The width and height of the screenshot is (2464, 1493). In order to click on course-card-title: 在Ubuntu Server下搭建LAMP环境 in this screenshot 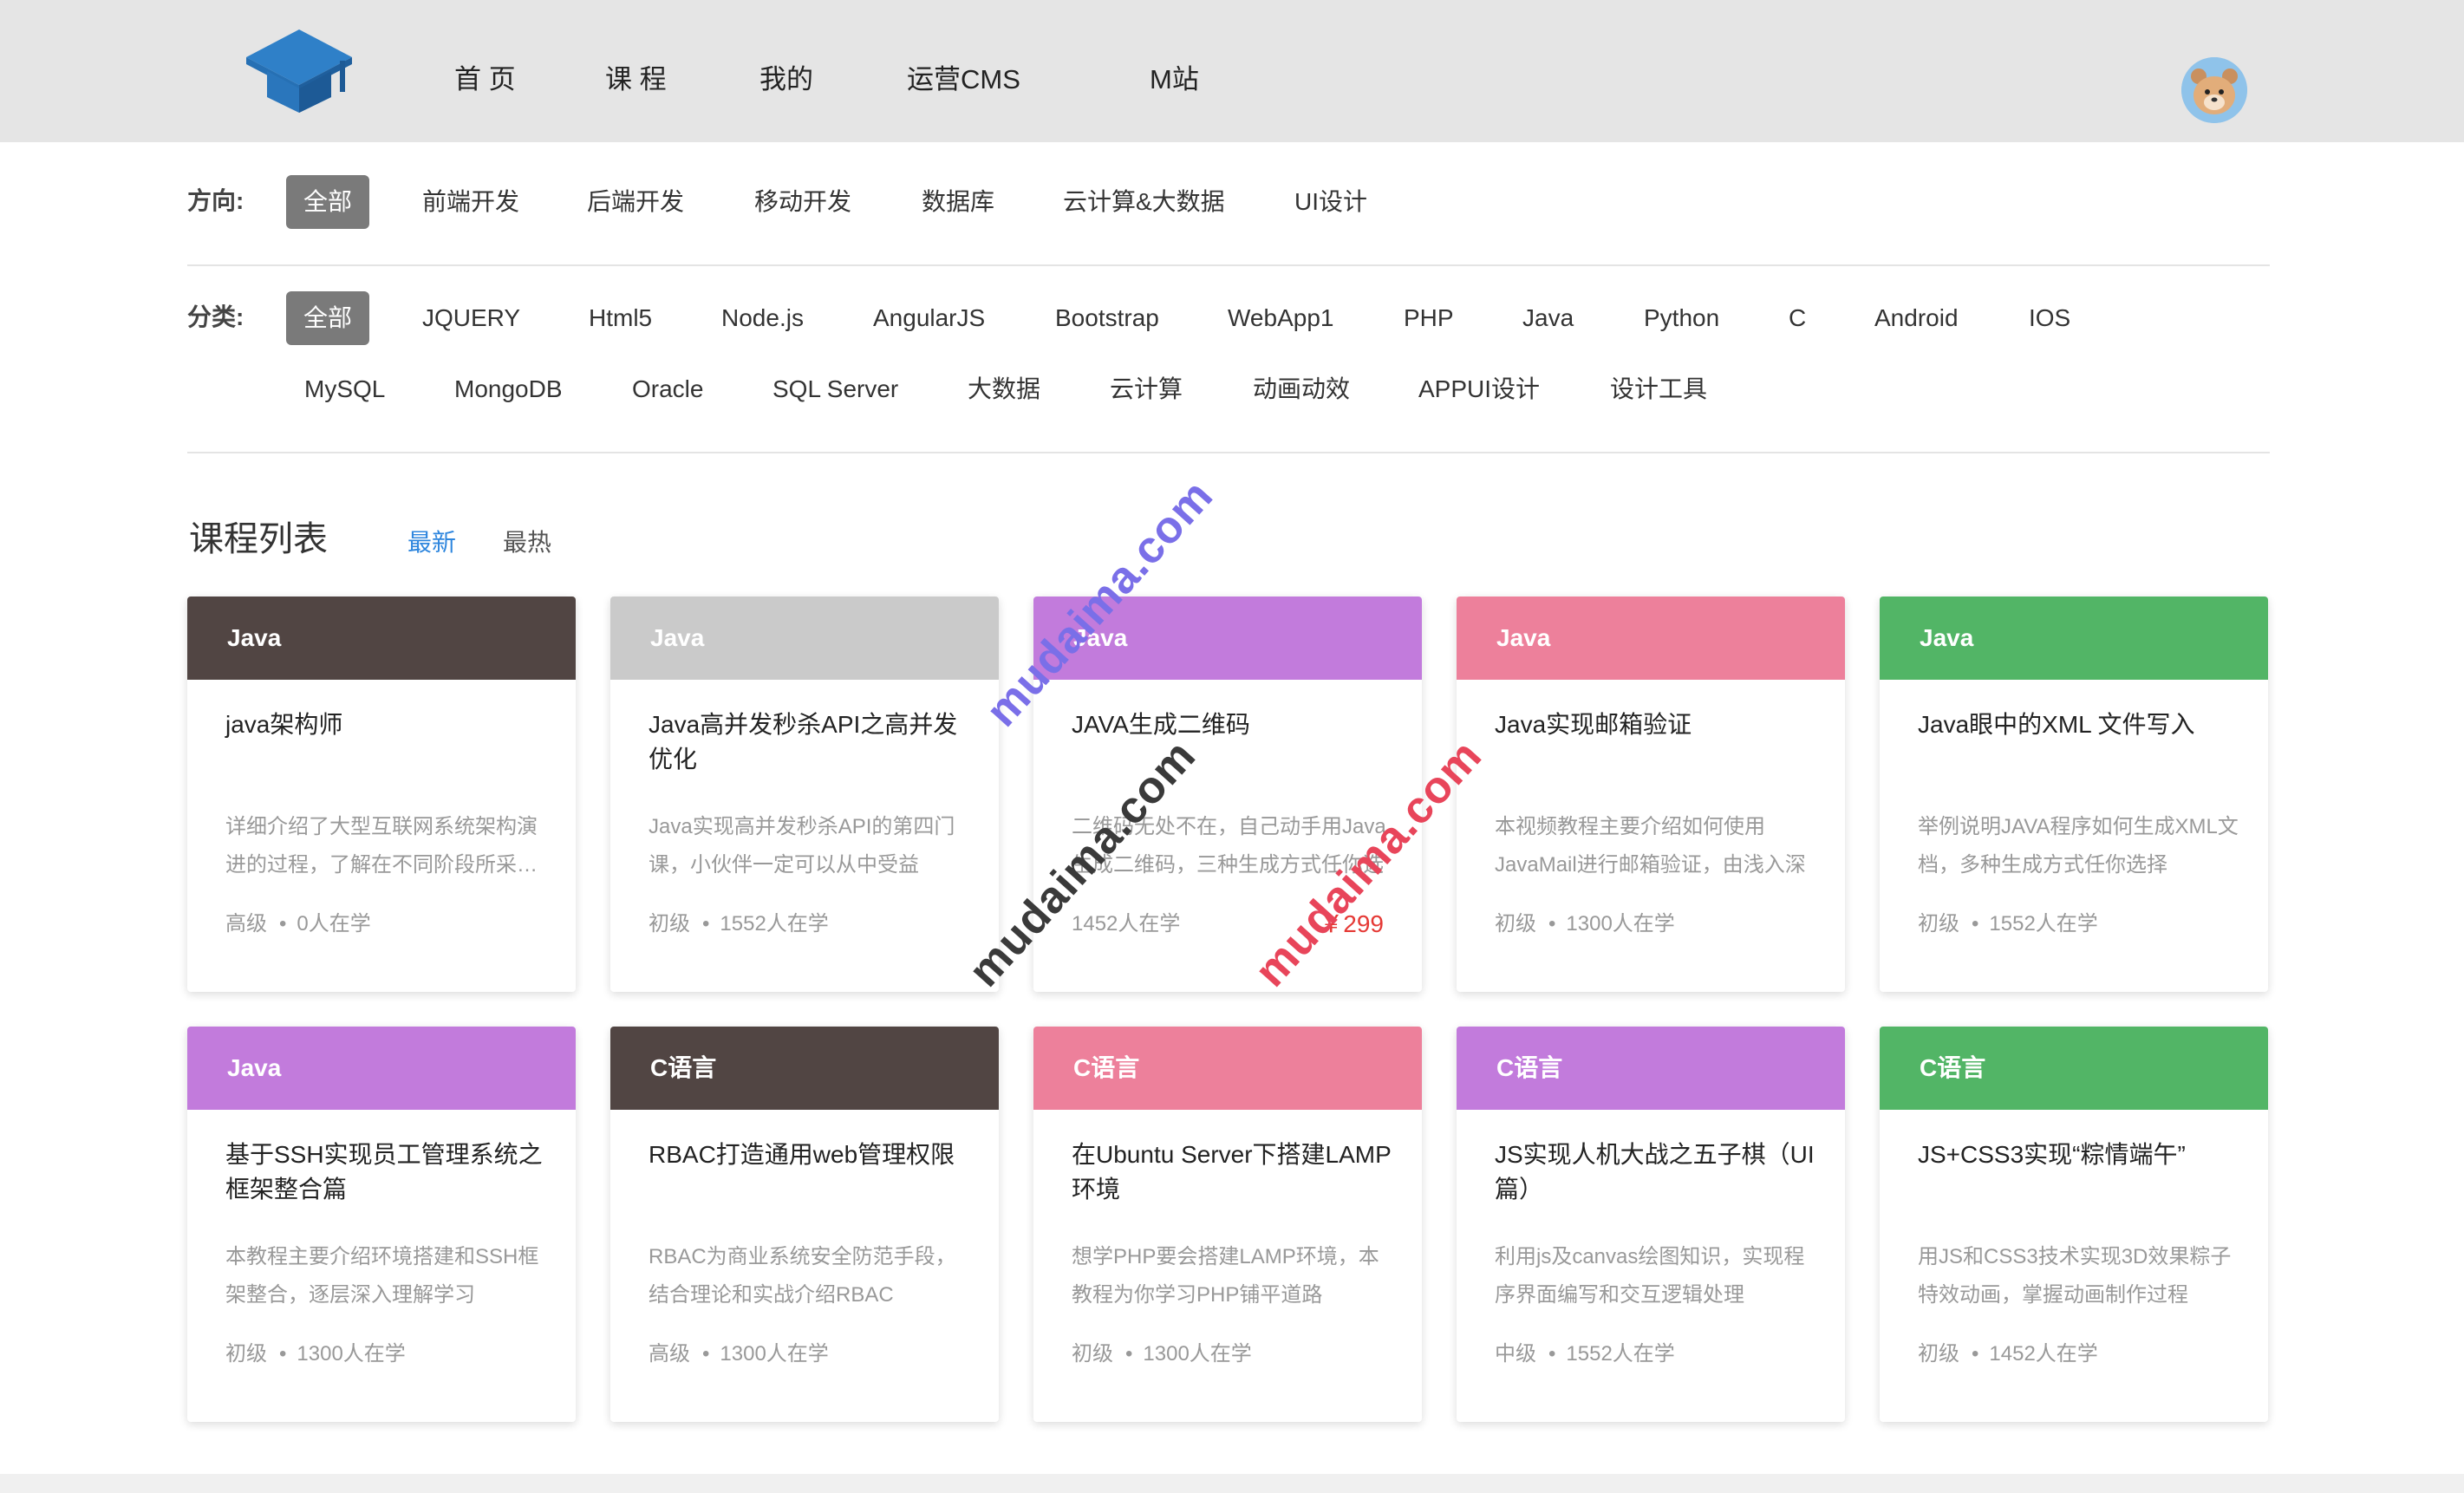, I will do `click(1232, 1172)`.